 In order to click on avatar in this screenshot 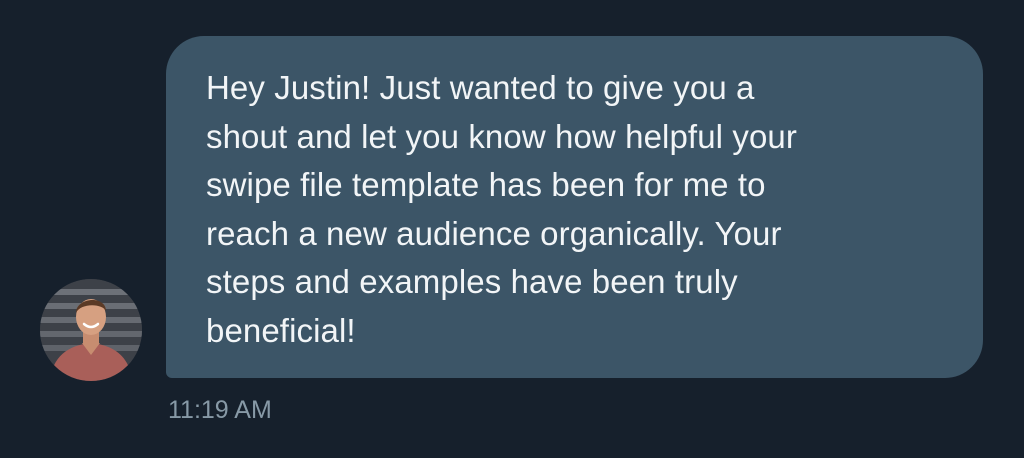, I will do `click(91, 330)`.